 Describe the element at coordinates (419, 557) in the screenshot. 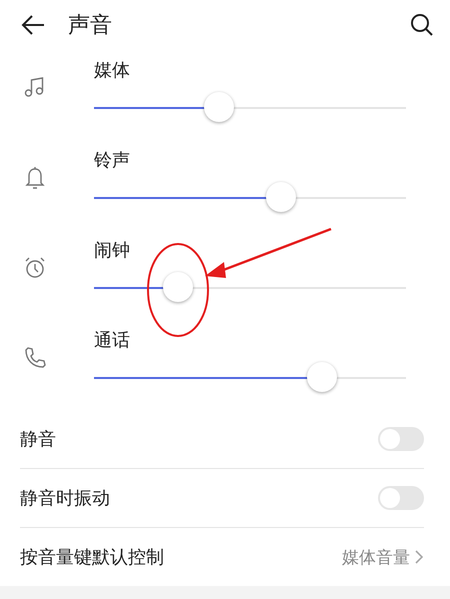

I see `chevron-right-icon` at that location.